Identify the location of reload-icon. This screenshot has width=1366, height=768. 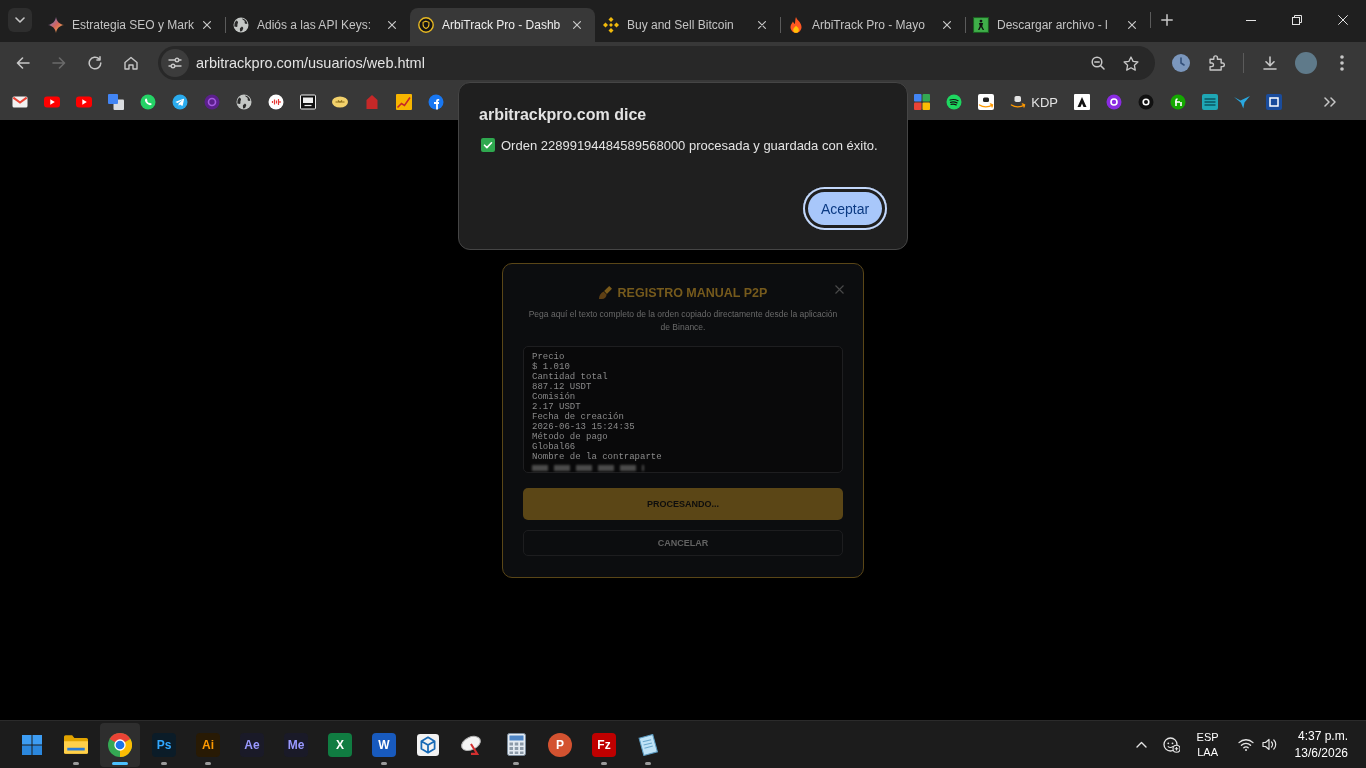
(95, 63).